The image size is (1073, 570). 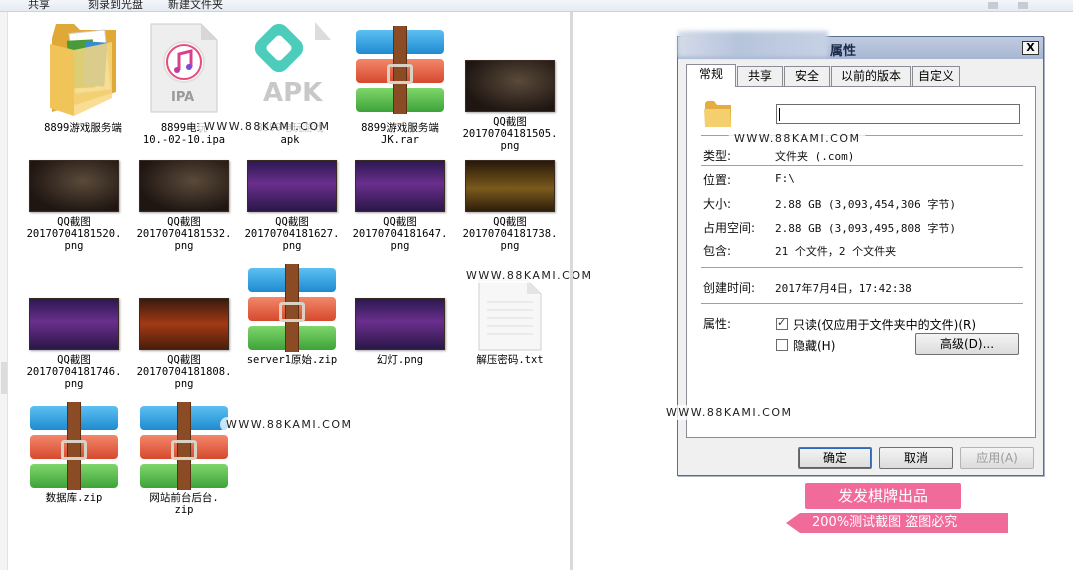 I want to click on tab-security: 安全, so click(x=807, y=76).